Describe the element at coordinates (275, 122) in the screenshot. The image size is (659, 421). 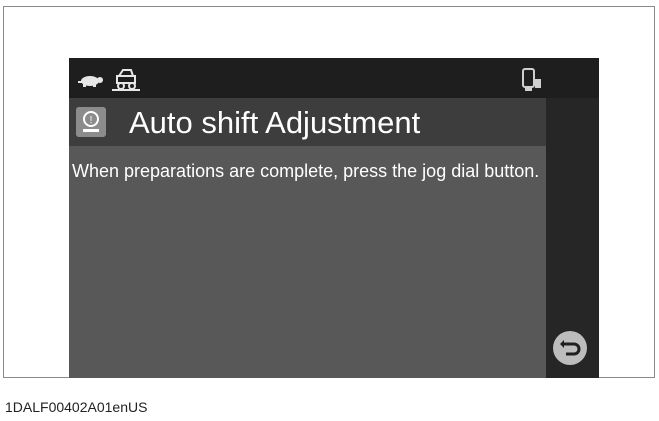
I see `page-title: Auto shift Adjustment` at that location.